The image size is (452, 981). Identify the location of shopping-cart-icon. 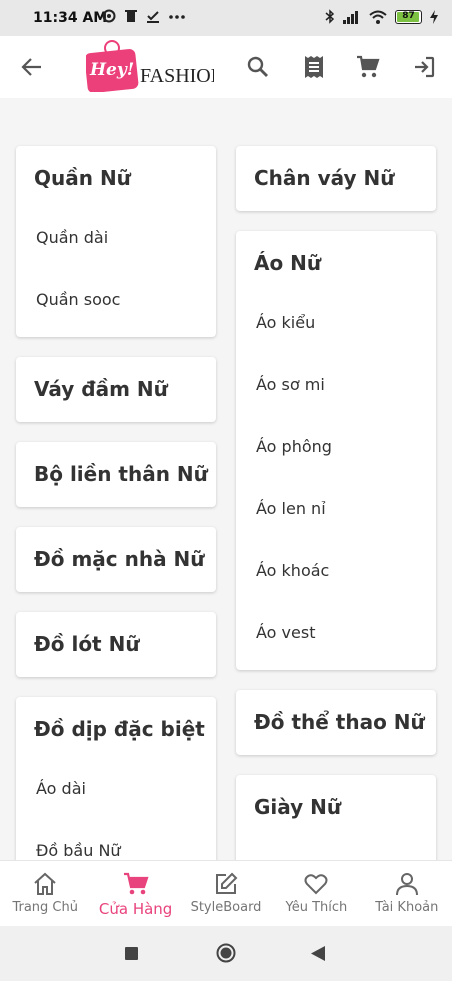
(368, 66).